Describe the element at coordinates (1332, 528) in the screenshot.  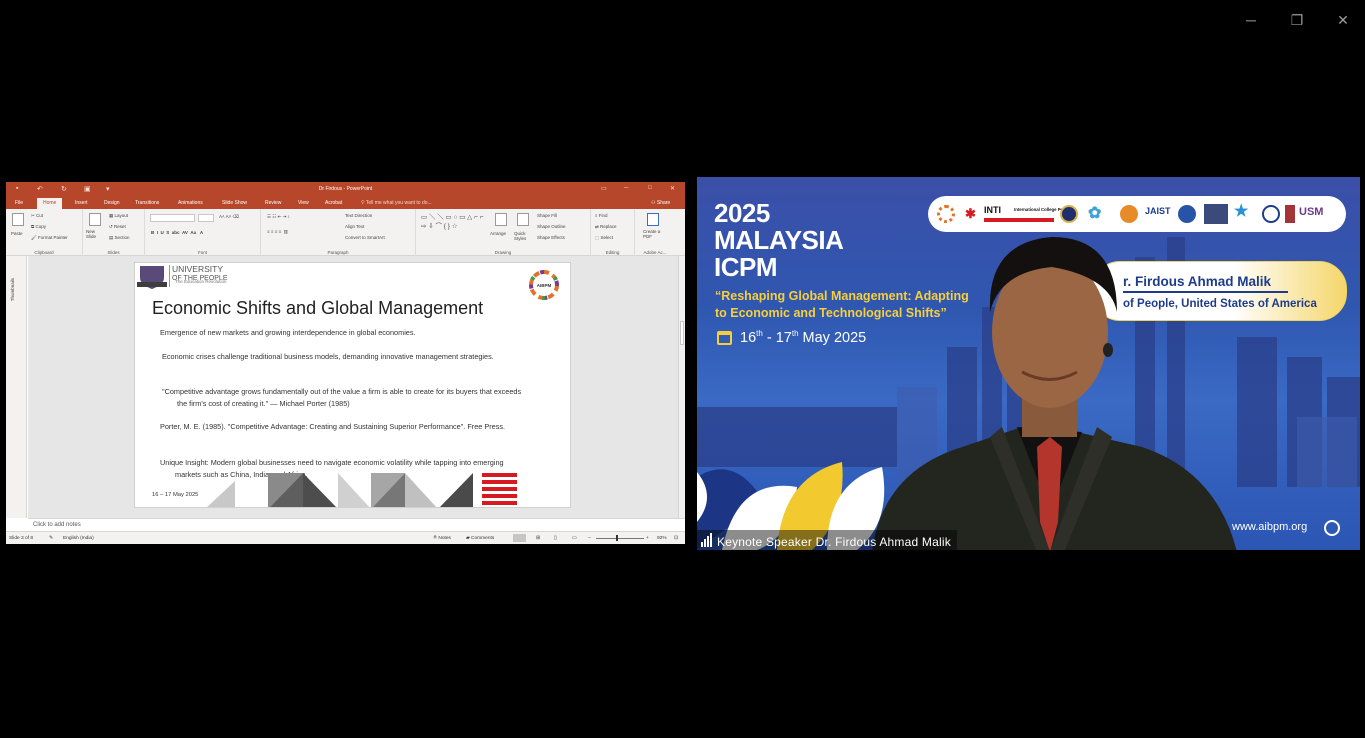
I see `globe-icon` at that location.